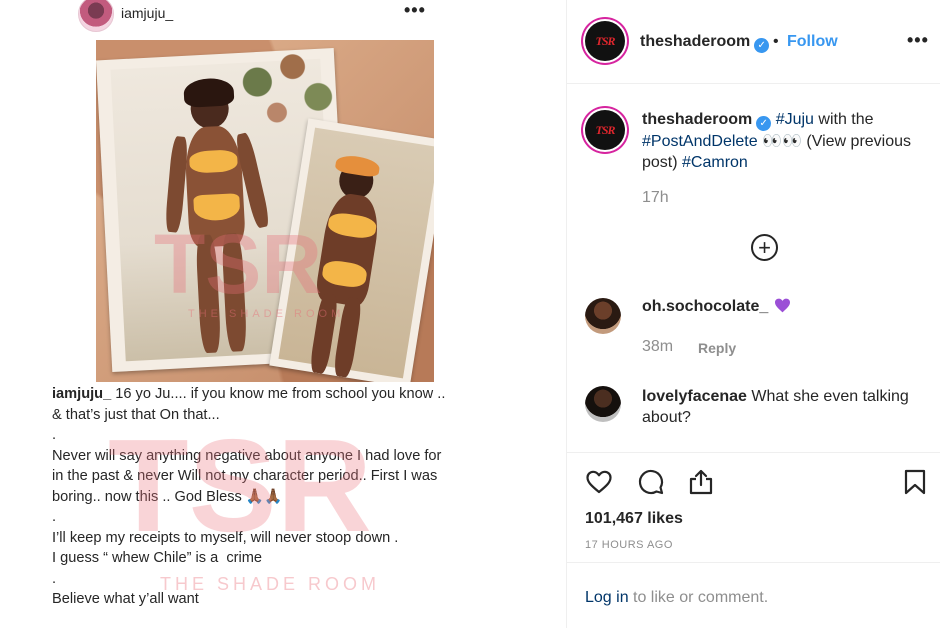  I want to click on caption-username: iamjuju_, so click(82, 394).